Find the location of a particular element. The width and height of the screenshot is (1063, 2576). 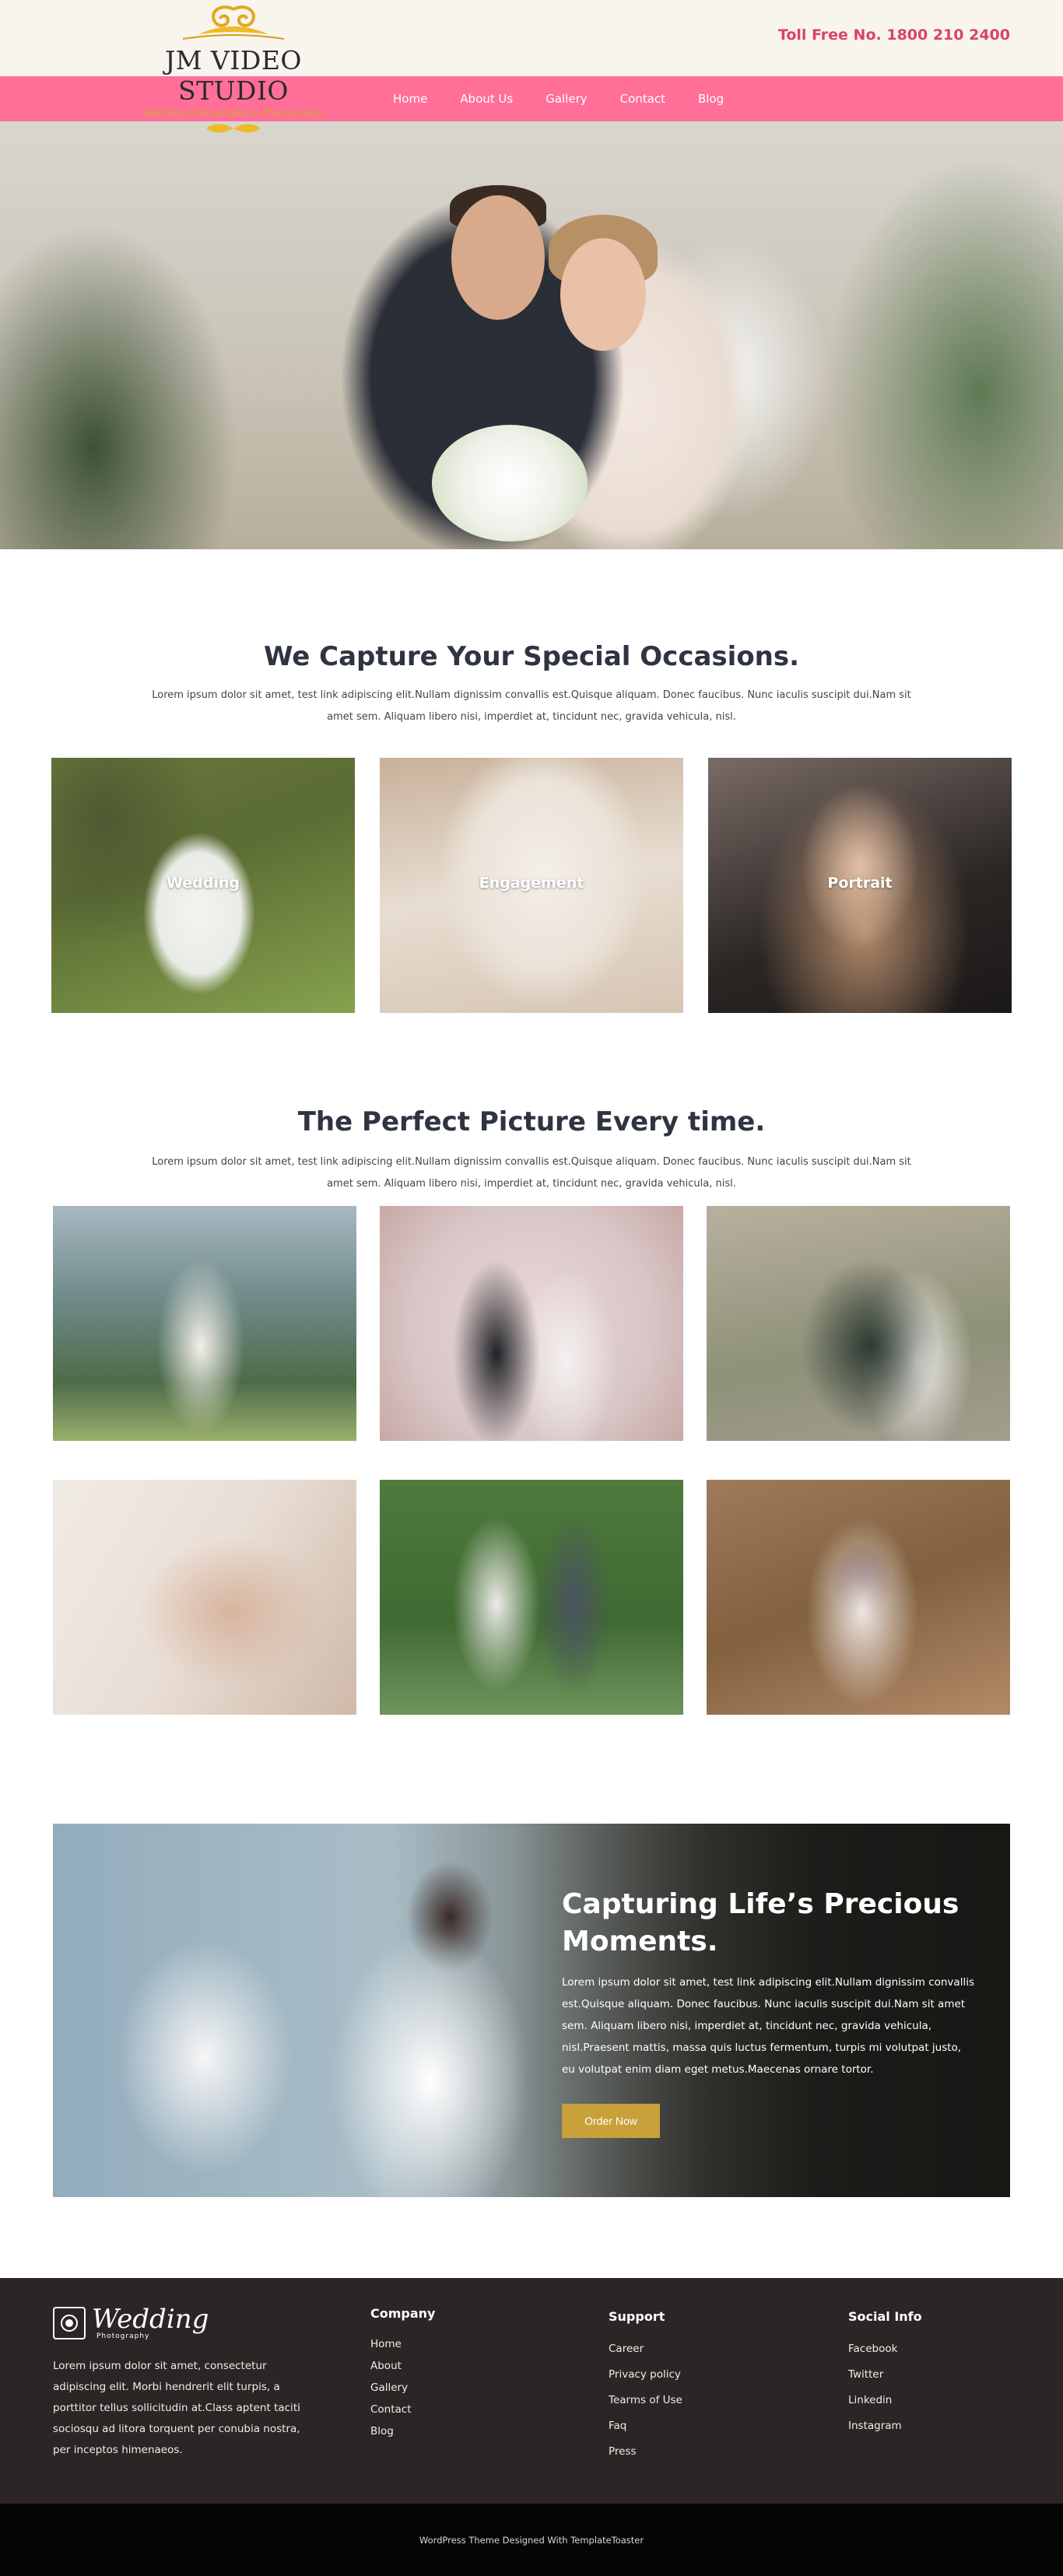

footer-link-career: Career is located at coordinates (645, 2349).